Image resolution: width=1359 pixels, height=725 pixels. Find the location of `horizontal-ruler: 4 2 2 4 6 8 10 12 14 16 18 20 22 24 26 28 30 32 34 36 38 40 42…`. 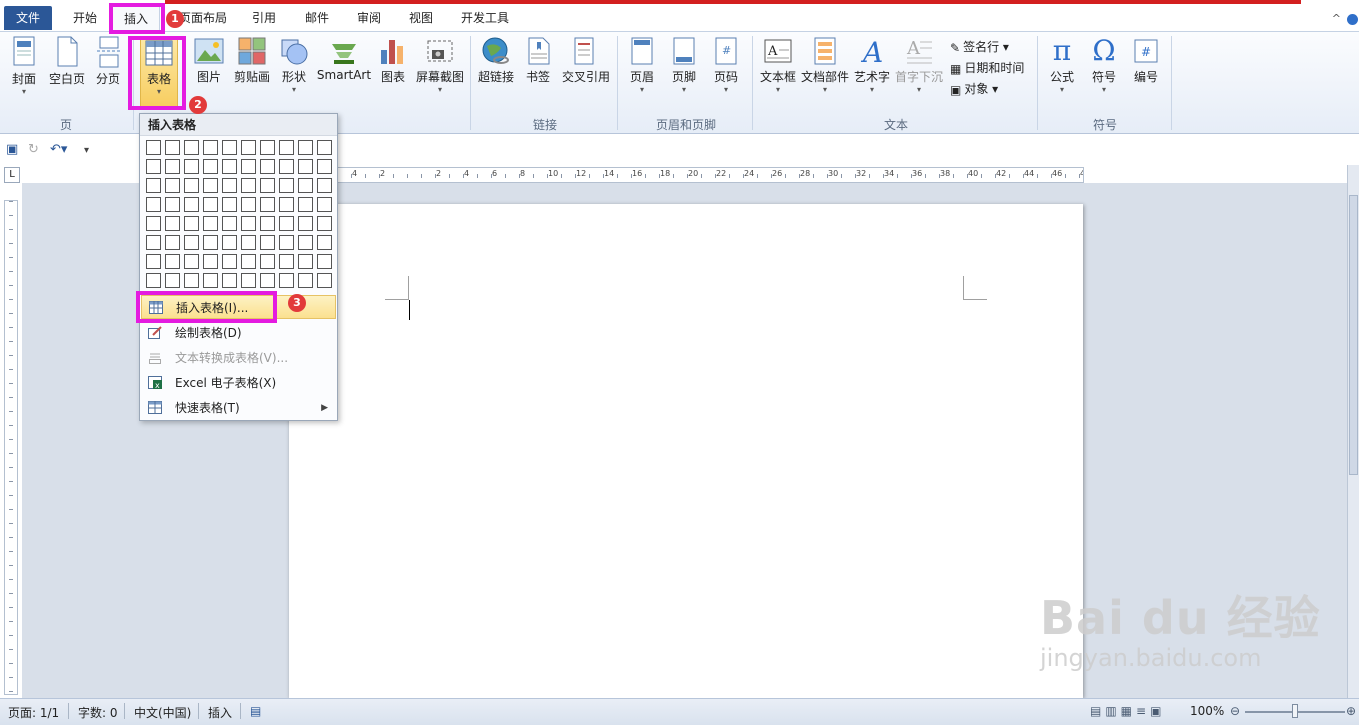

horizontal-ruler: 4 2 2 4 6 8 10 12 14 16 18 20 22 24 26 28 30 32 34 36 38 40 42… is located at coordinates (710, 175).